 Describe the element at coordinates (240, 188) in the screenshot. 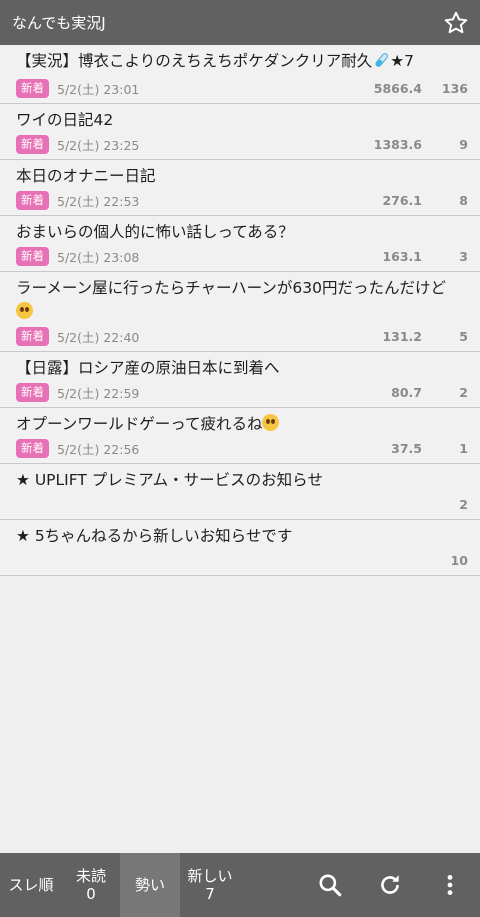

I see `thread-row: 本日のオナニー日記 新着 5/2(土) 22:53 276.1 8` at that location.